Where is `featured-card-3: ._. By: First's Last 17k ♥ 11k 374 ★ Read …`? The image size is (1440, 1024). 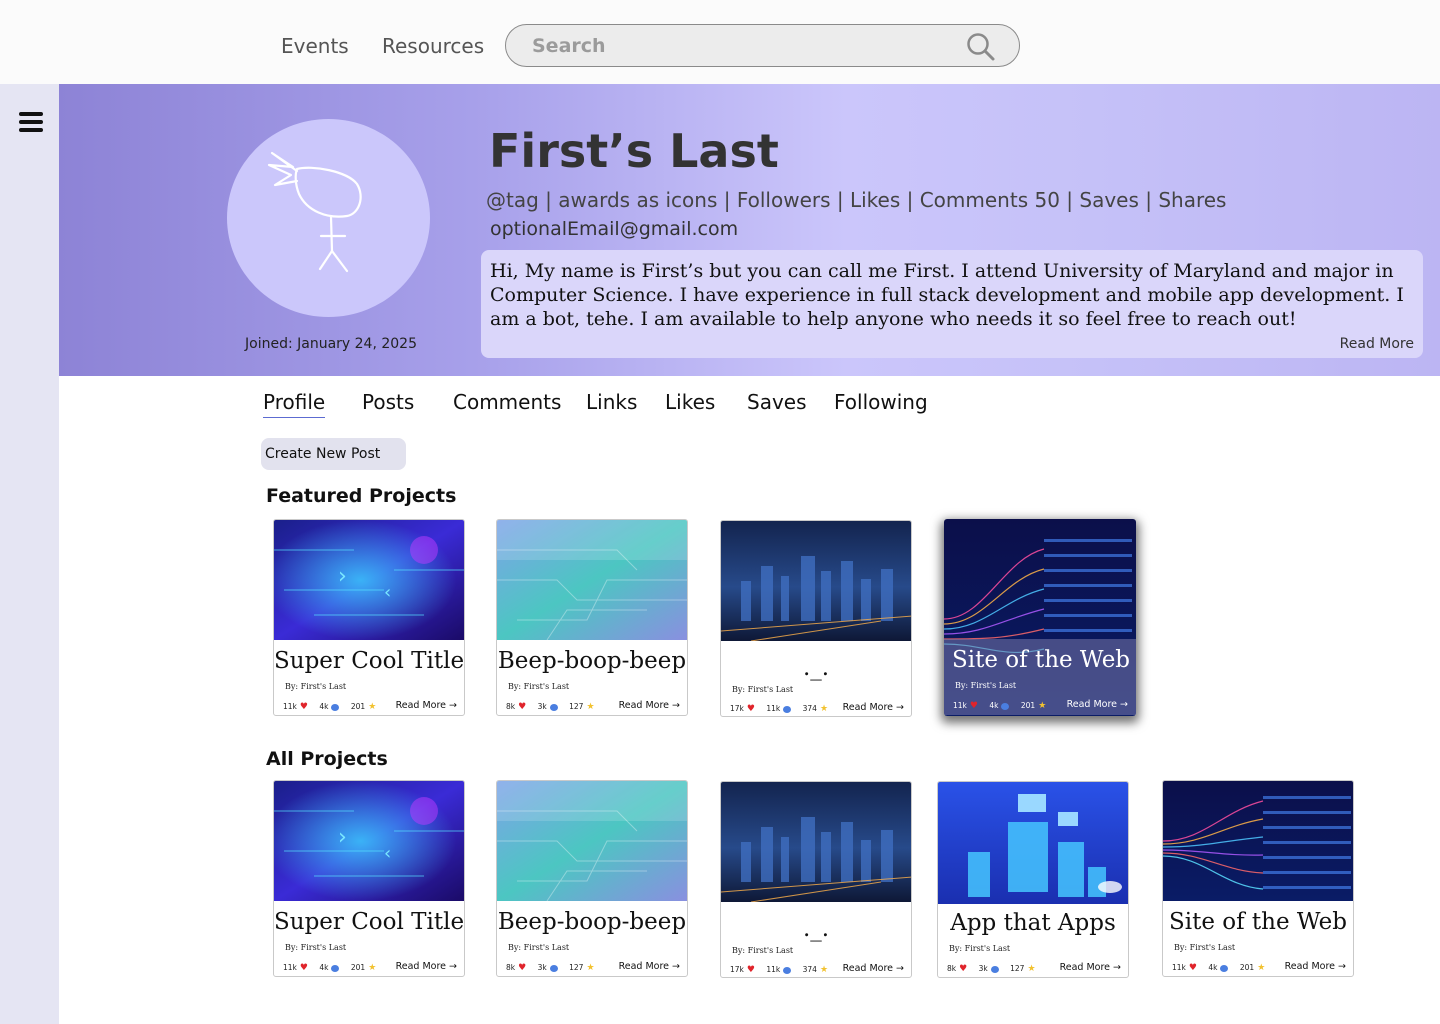
featured-card-3: ._. By: First's Last 17k ♥ 11k 374 ★ Read … is located at coordinates (816, 618).